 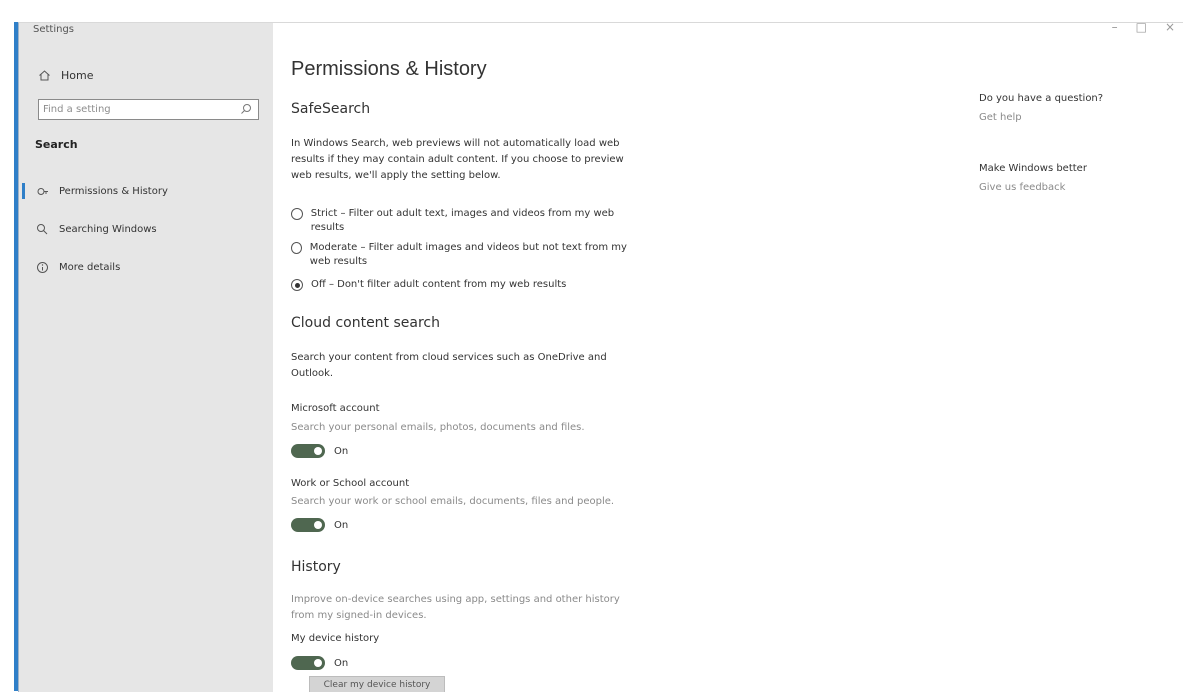 What do you see at coordinates (335, 408) in the screenshot?
I see `microsoft-account-label: Microsoft account` at bounding box center [335, 408].